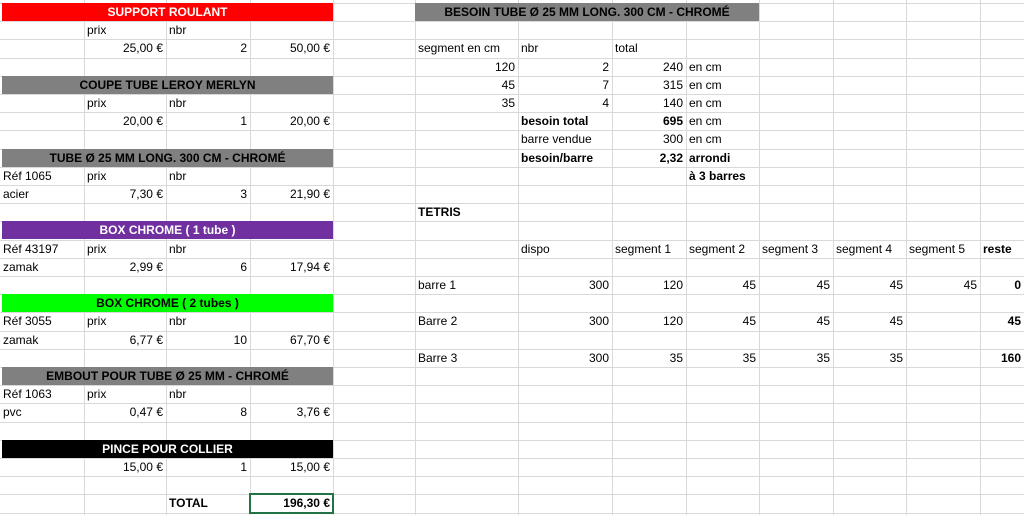 The image size is (1024, 515). What do you see at coordinates (649, 85) in the screenshot?
I see `segment-total: 315` at bounding box center [649, 85].